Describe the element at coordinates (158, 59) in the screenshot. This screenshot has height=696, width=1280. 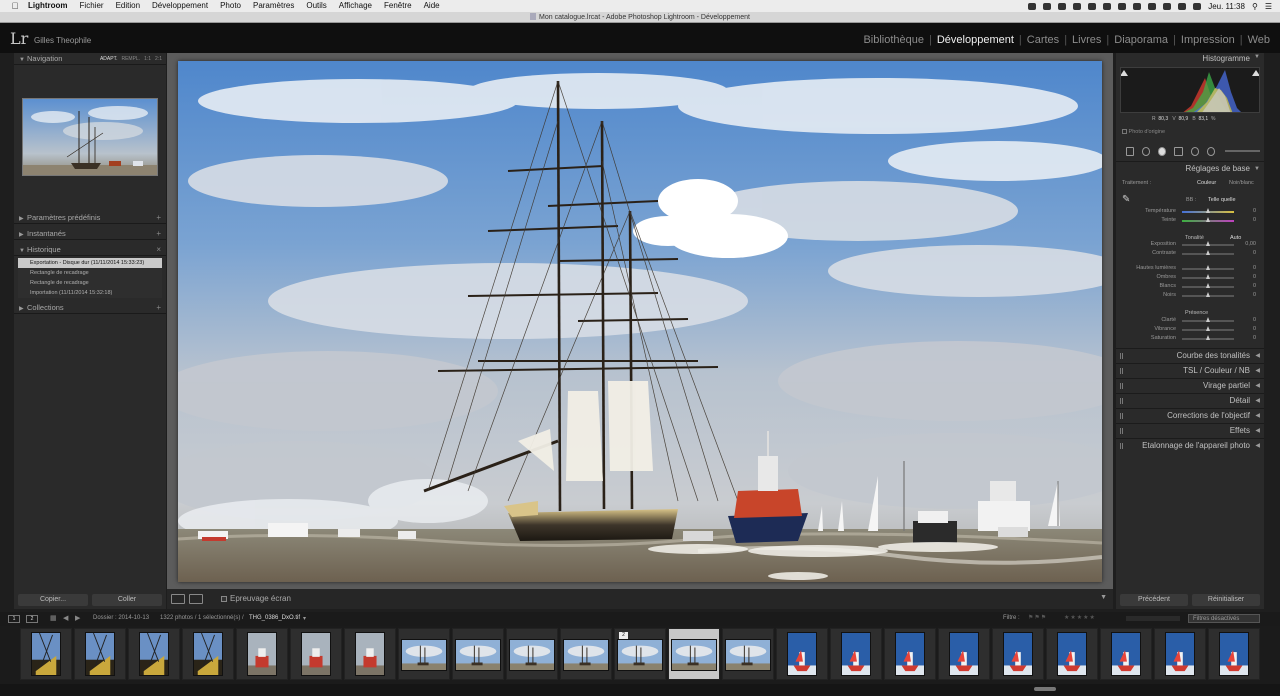
I see `zoom-2-1: 2:1` at that location.